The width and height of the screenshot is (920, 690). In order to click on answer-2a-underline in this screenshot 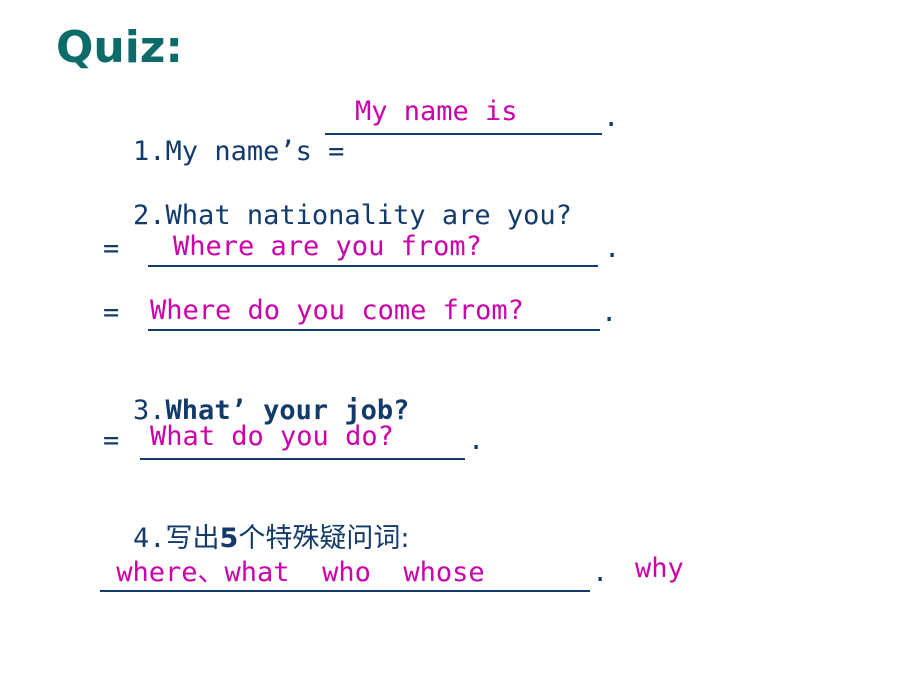, I will do `click(373, 266)`.